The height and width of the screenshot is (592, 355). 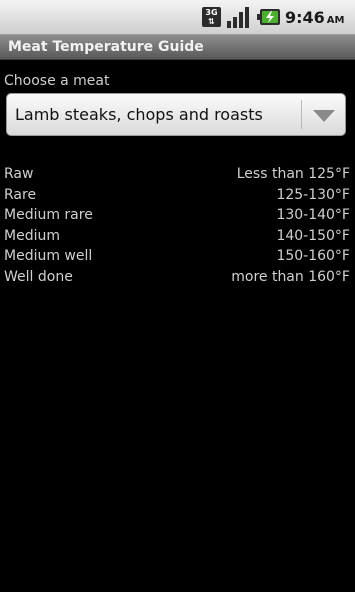 What do you see at coordinates (19, 174) in the screenshot?
I see `doneness-label: Raw` at bounding box center [19, 174].